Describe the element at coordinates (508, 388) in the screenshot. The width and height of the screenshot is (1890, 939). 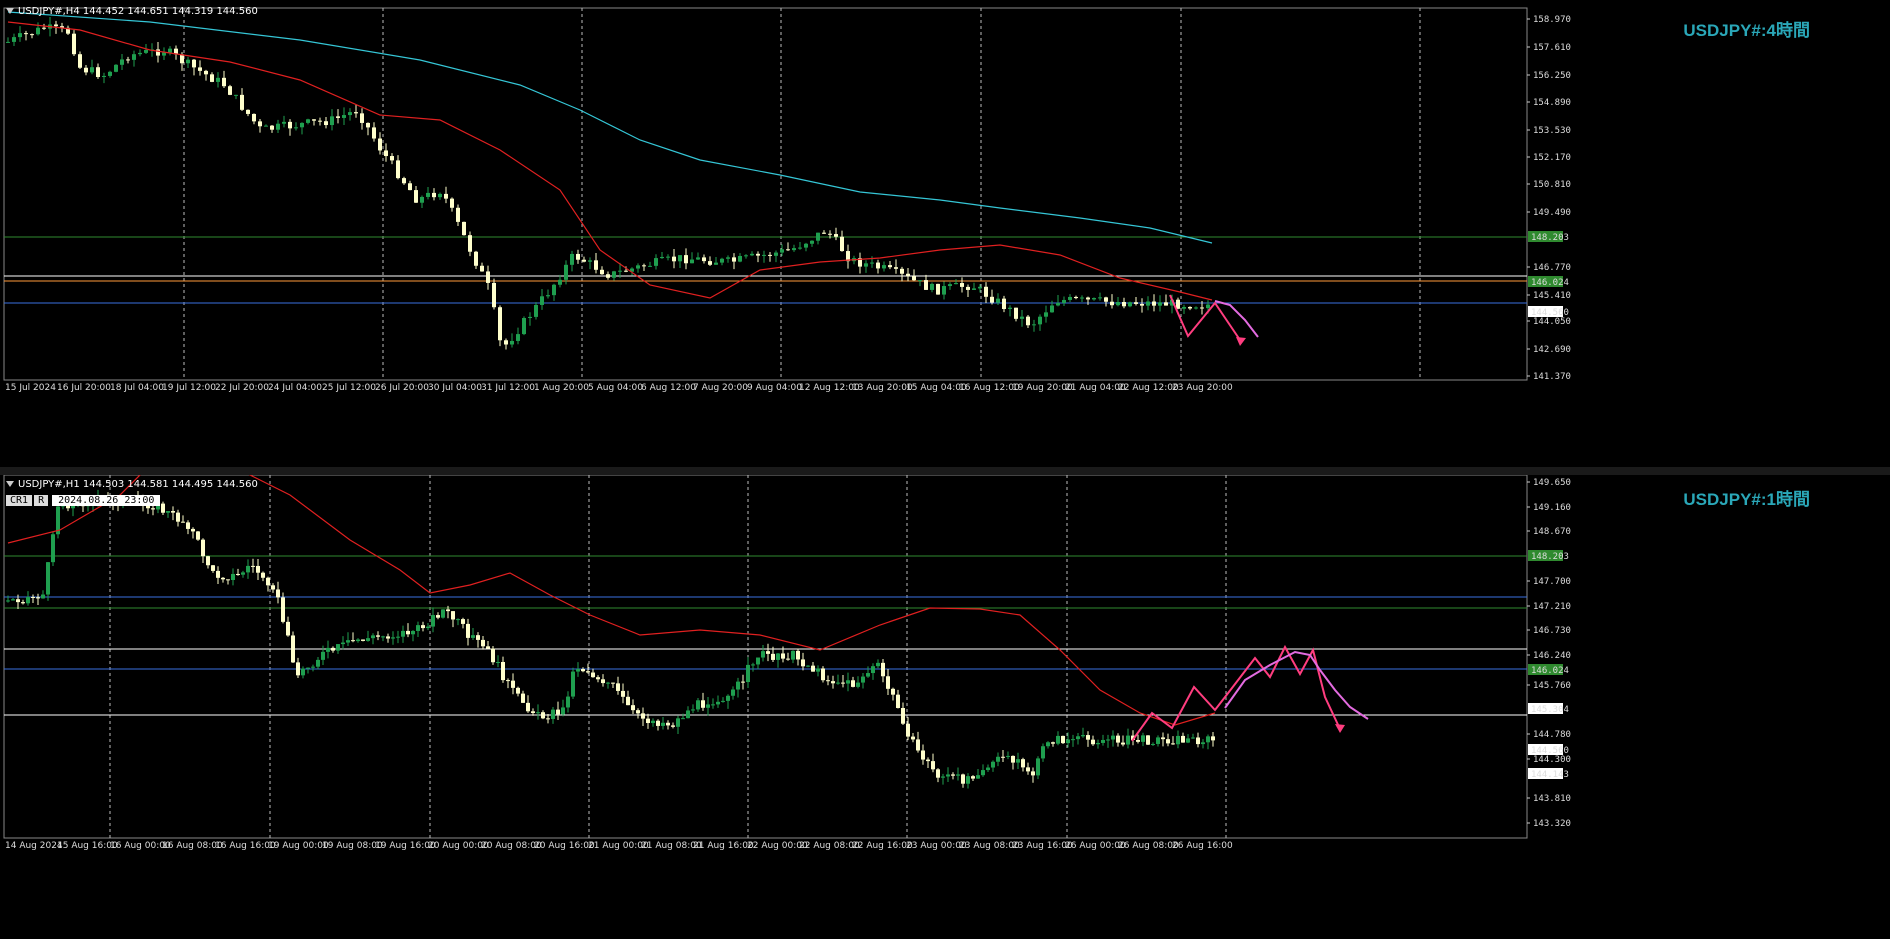
I see `time-label: 31 Jul 12:00` at that location.